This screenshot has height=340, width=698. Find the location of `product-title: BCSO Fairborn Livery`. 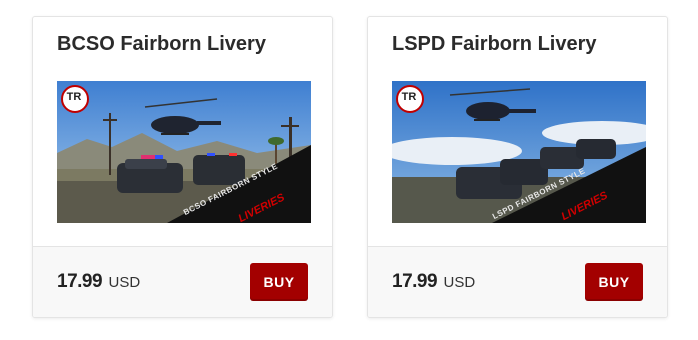

product-title: BCSO Fairborn Livery is located at coordinates (161, 44).